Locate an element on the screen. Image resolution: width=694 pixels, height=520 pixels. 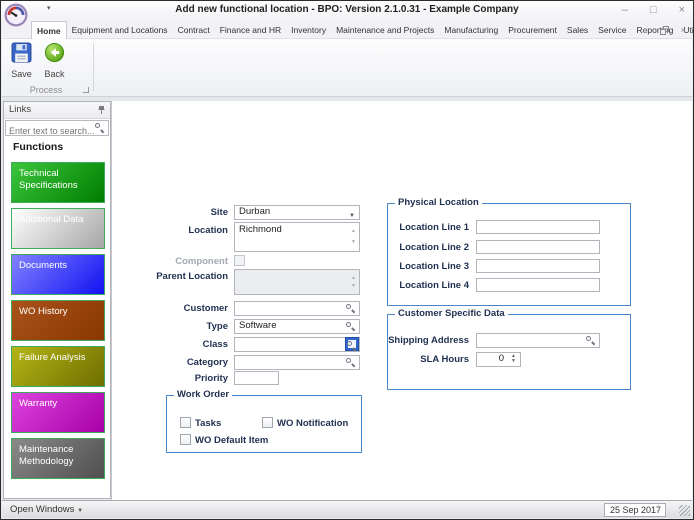
tab-contract: Contract is located at coordinates (194, 30).